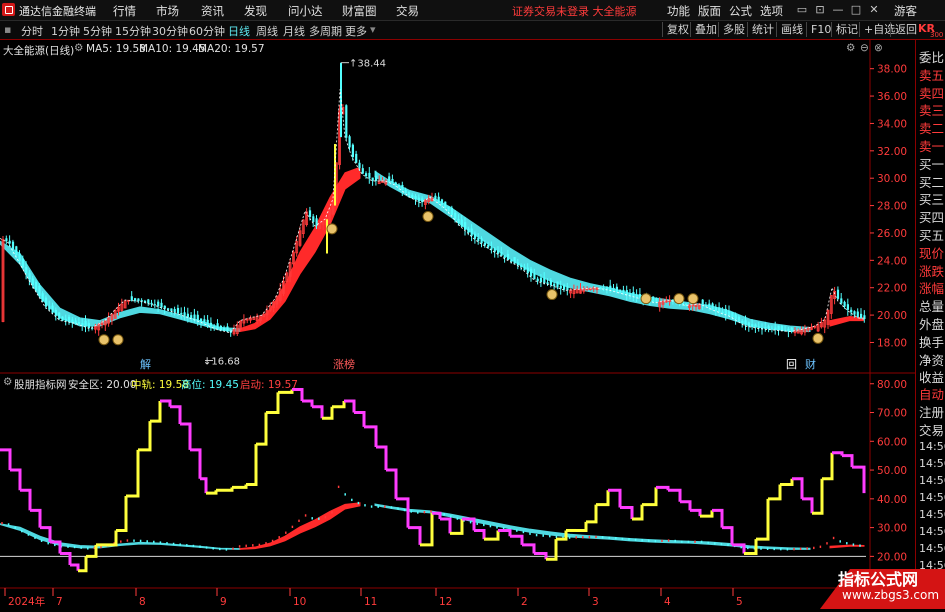  I want to click on btn-biaoji: 标记, so click(846, 29).